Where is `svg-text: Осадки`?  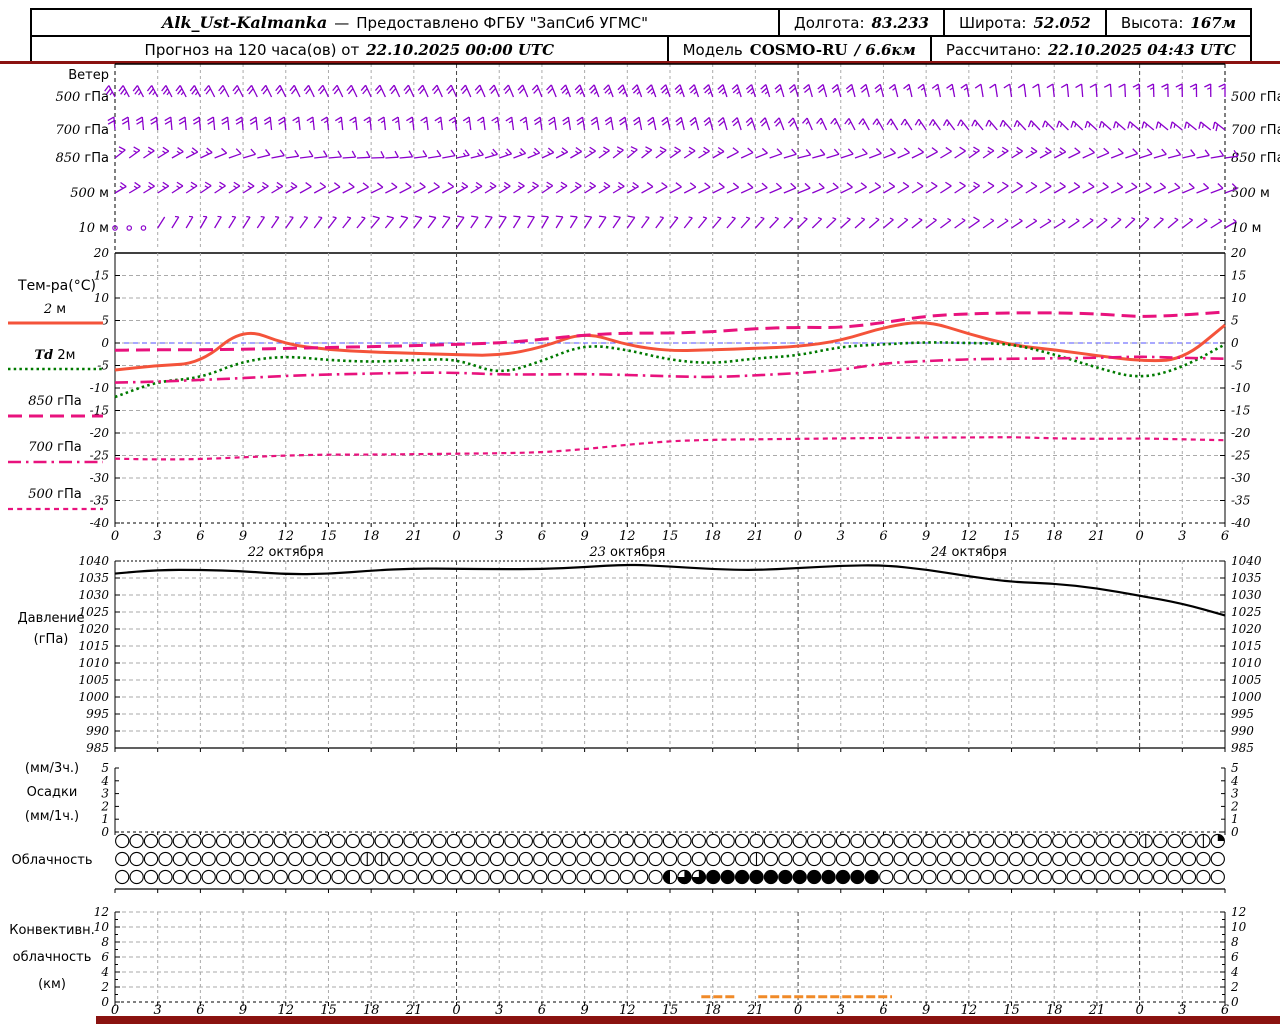 svg-text: Осадки is located at coordinates (52, 792).